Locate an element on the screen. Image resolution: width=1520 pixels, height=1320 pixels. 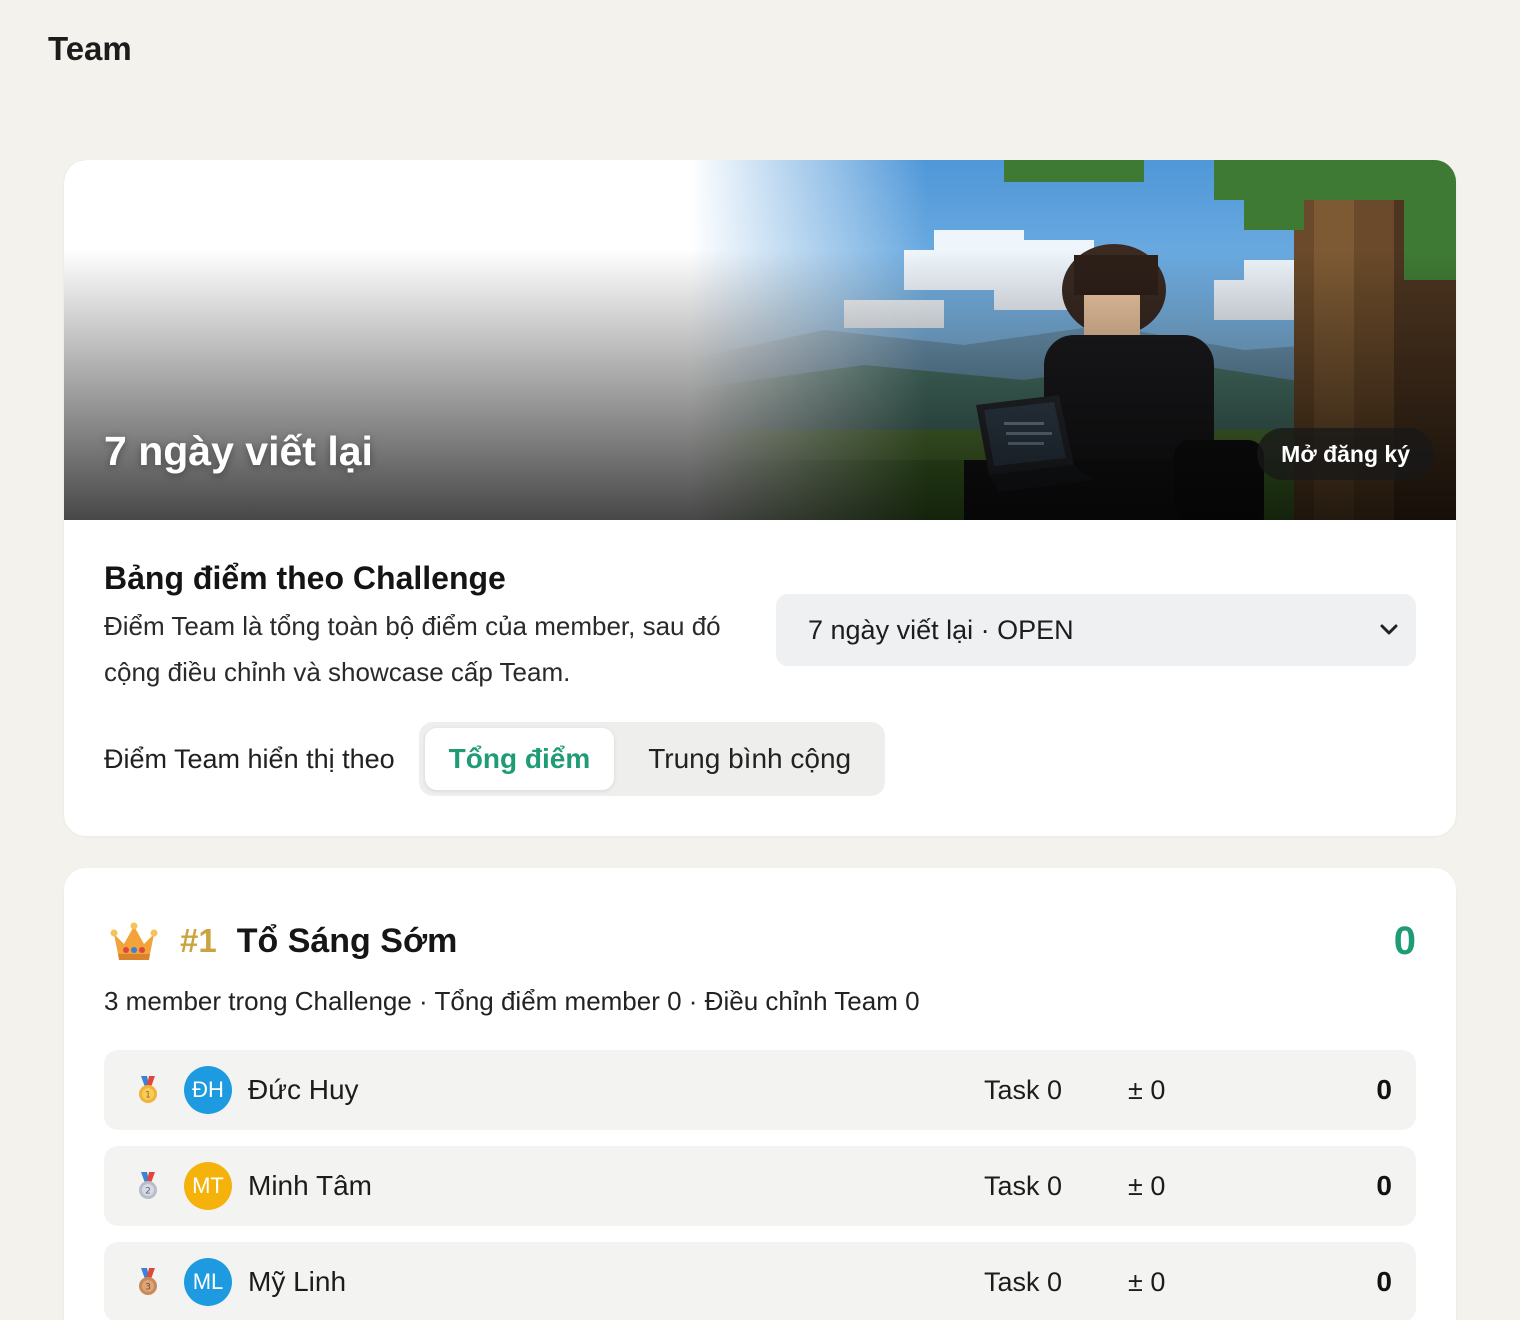
member-row: 1 ĐH Đức Huy Task 0 ± 0 0 is located at coordinates (760, 1090).